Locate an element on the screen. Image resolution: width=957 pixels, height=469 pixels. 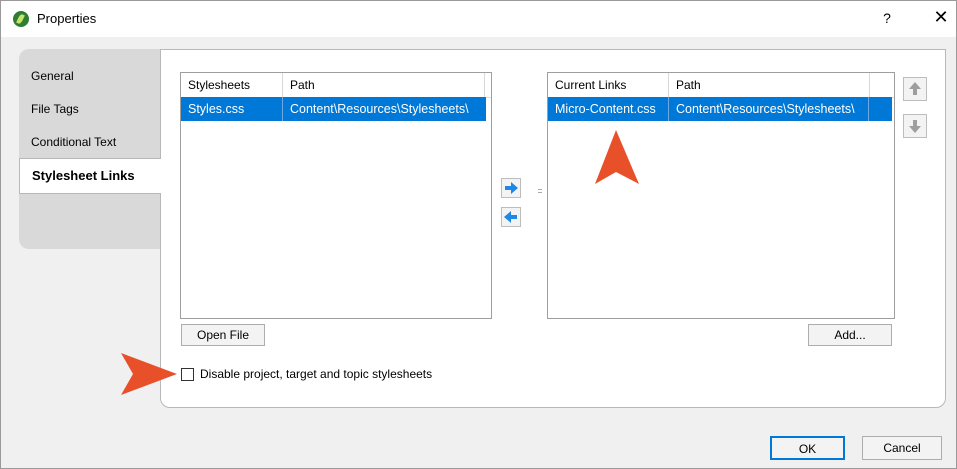
list-header: Current Links Path is located at coordinates (721, 85).